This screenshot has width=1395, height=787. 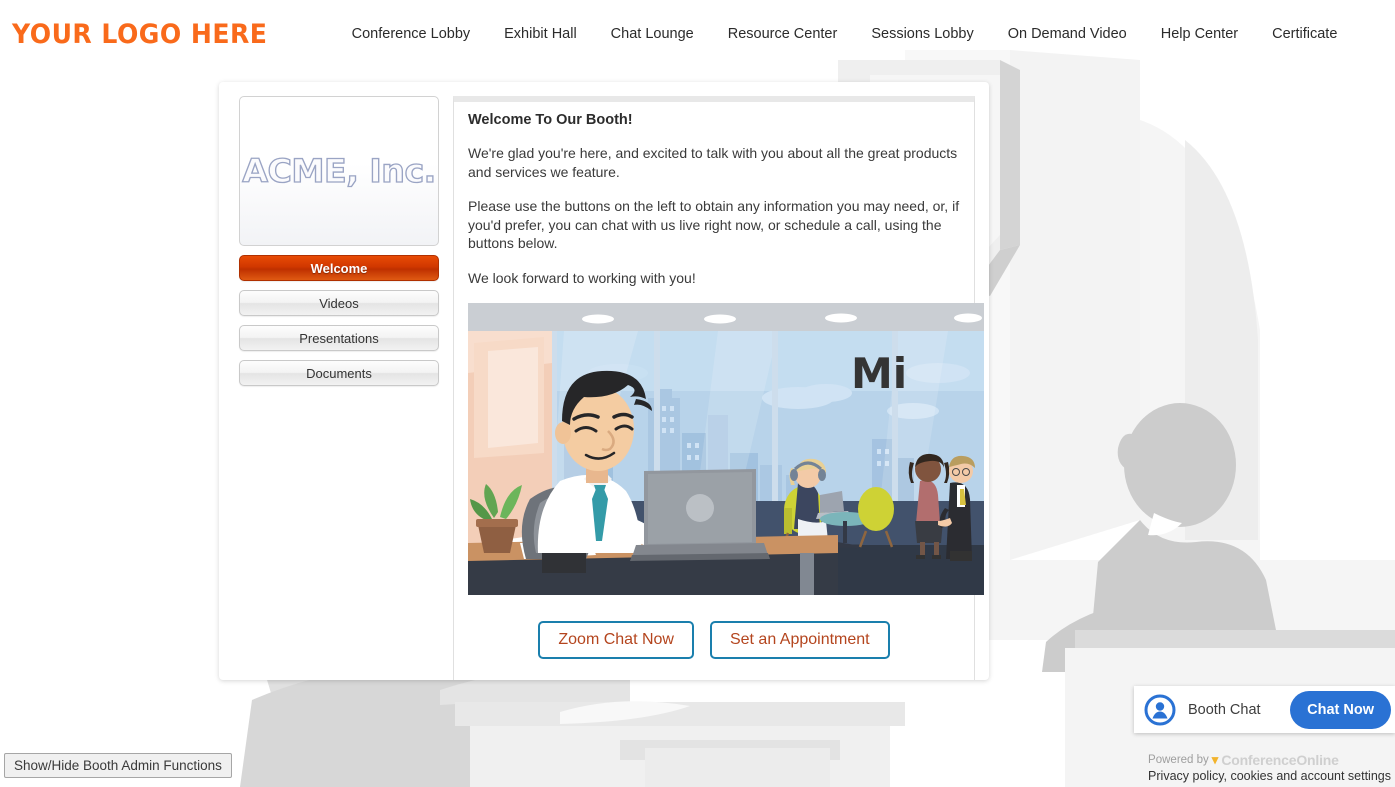 I want to click on cta-button-row: Zoom Chat Now Set an Appointment, so click(x=714, y=640).